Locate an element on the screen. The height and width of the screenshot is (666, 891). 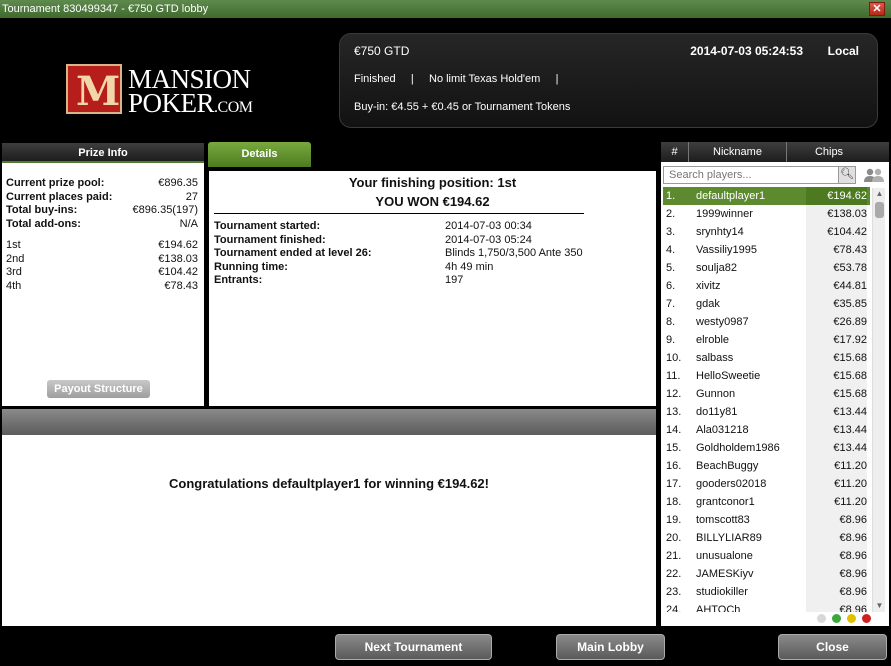
player-rank: 11. is located at coordinates (673, 376).